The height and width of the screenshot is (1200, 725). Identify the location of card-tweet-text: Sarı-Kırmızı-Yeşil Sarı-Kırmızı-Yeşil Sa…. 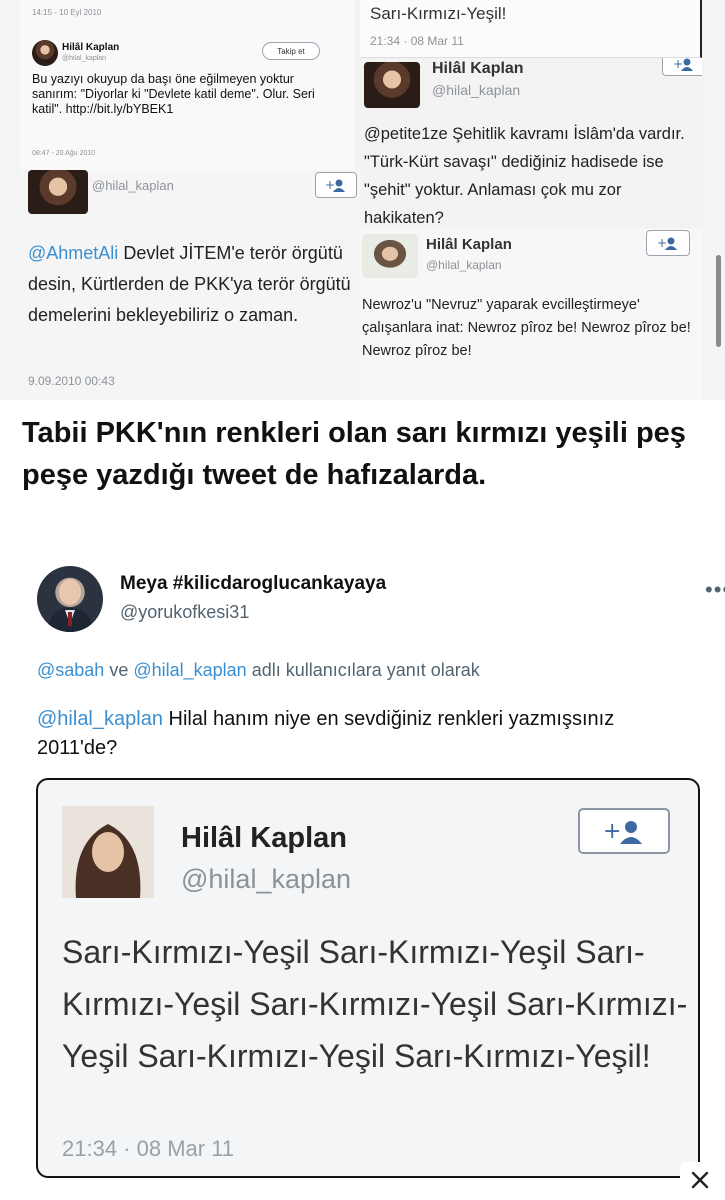
(375, 1004).